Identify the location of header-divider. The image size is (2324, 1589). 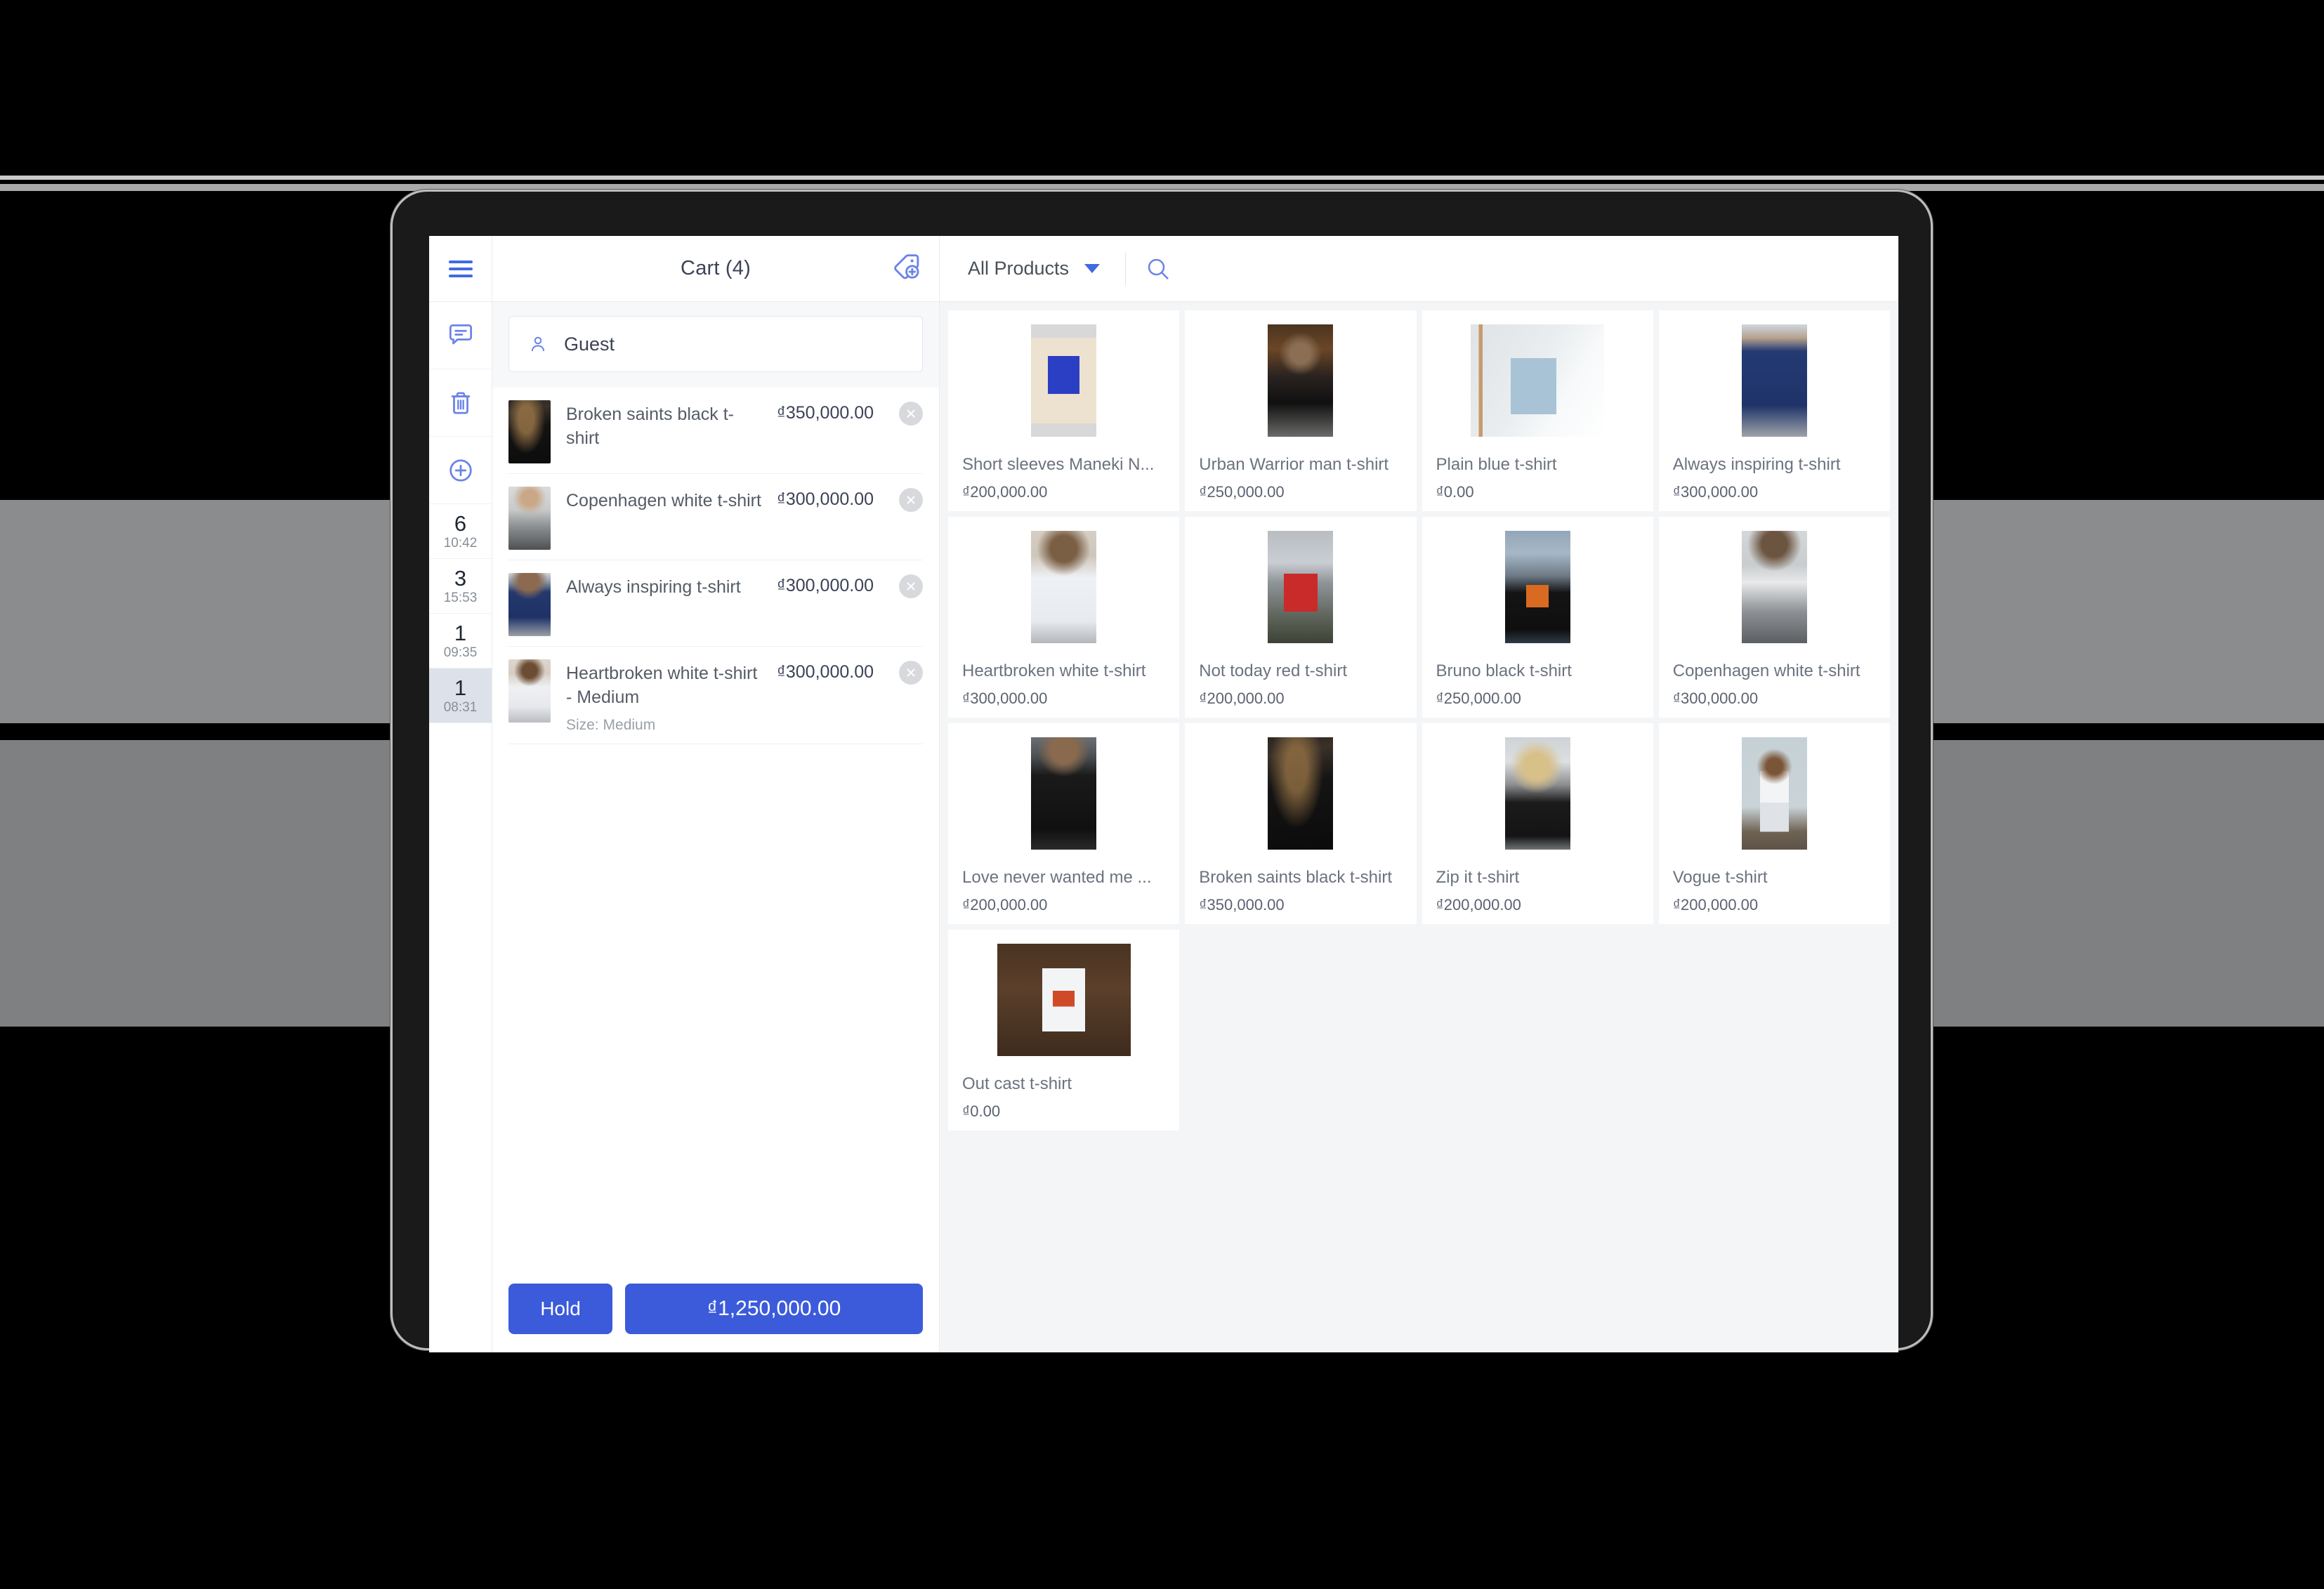
(1126, 269).